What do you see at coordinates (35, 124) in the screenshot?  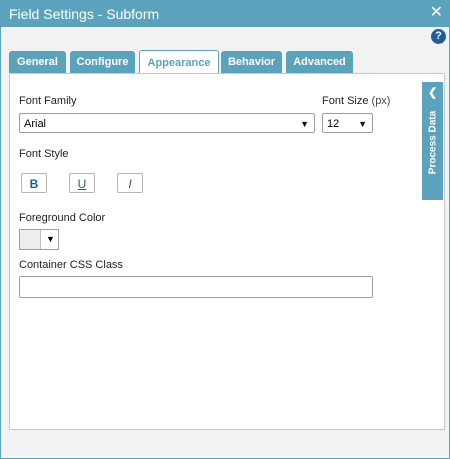 I see `font-family-value: Arial` at bounding box center [35, 124].